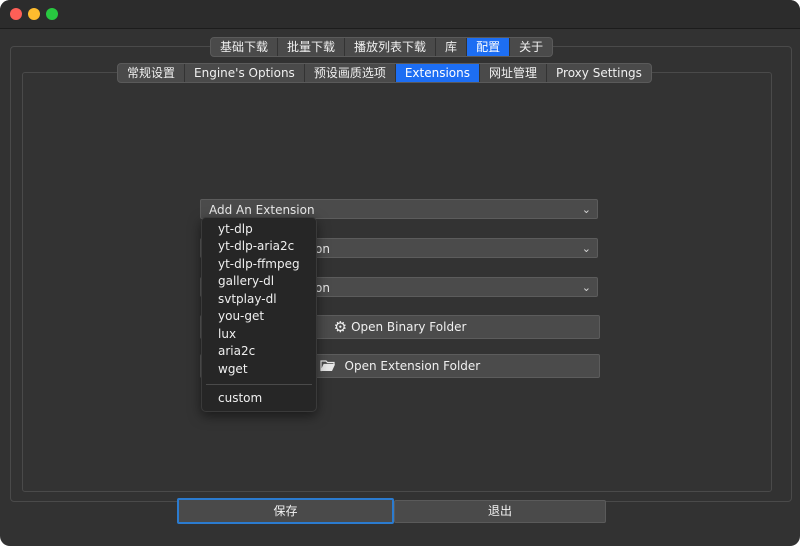 The image size is (800, 546). Describe the element at coordinates (34, 14) in the screenshot. I see `minimize-window-button` at that location.